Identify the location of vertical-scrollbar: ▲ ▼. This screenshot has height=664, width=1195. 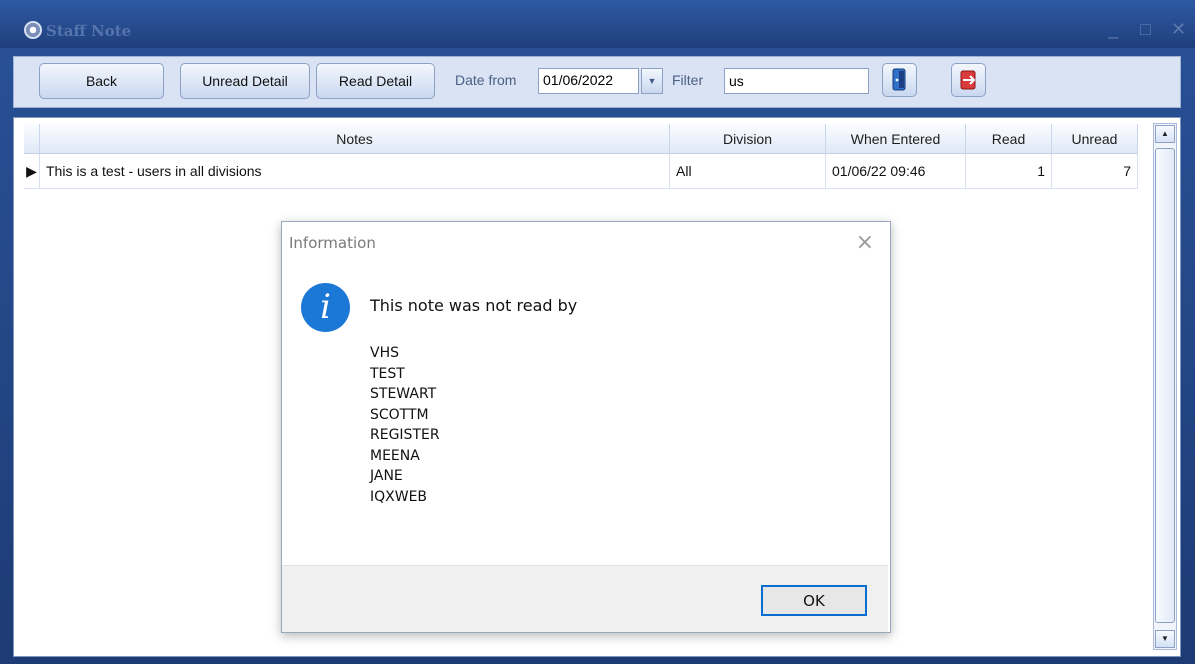
(1165, 386).